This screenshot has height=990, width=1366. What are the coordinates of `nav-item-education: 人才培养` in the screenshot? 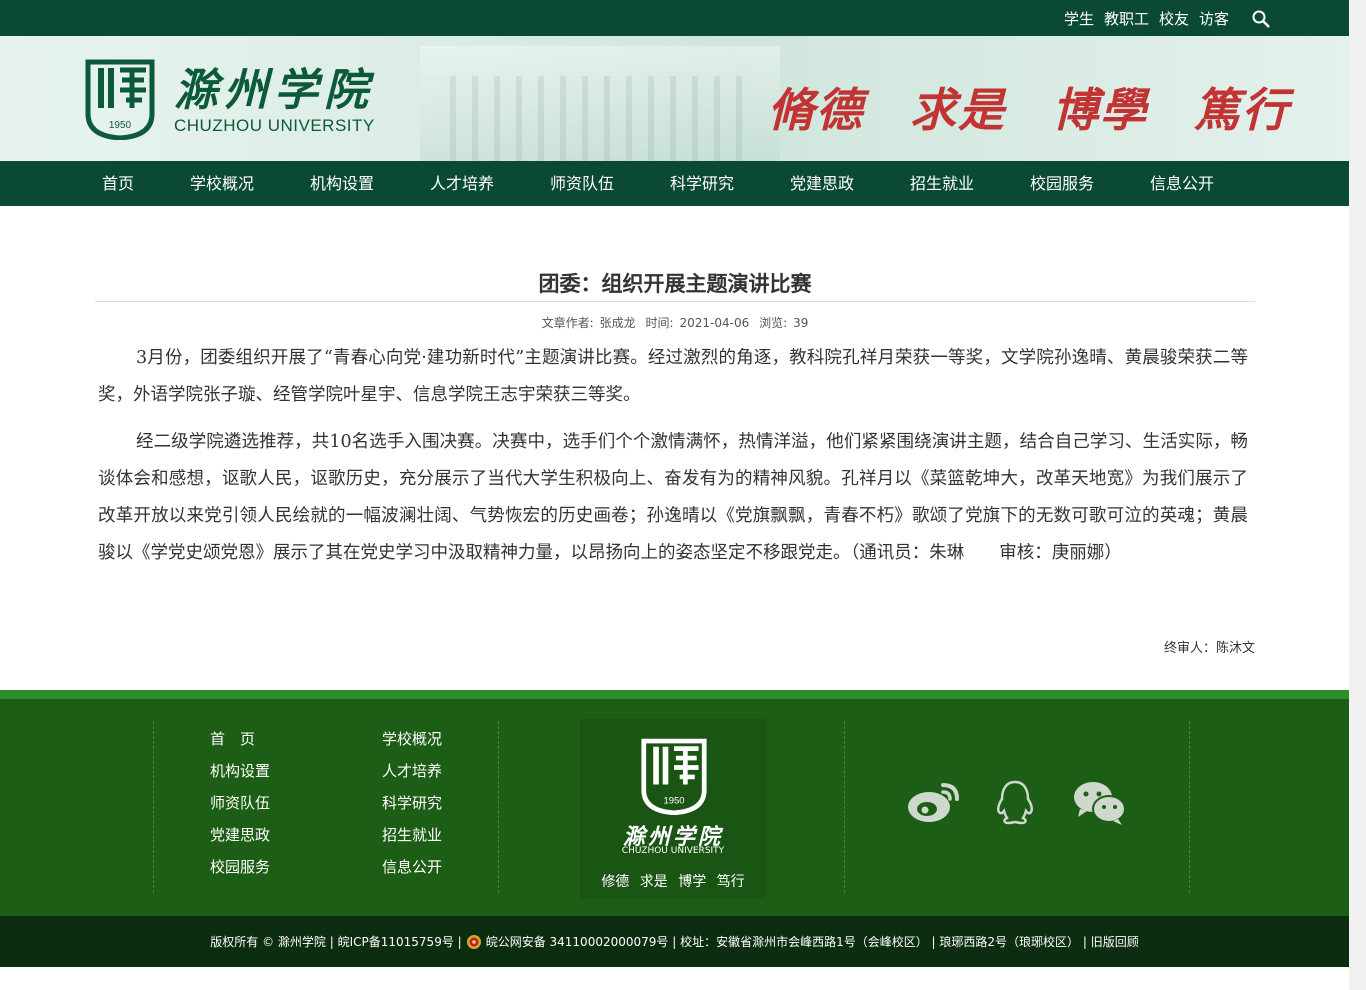 It's located at (462, 183).